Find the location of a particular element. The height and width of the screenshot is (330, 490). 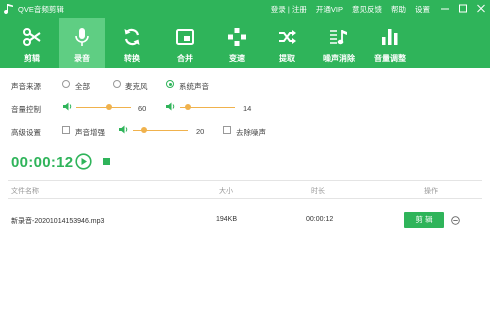

tool-speed: 变速 is located at coordinates (237, 43).